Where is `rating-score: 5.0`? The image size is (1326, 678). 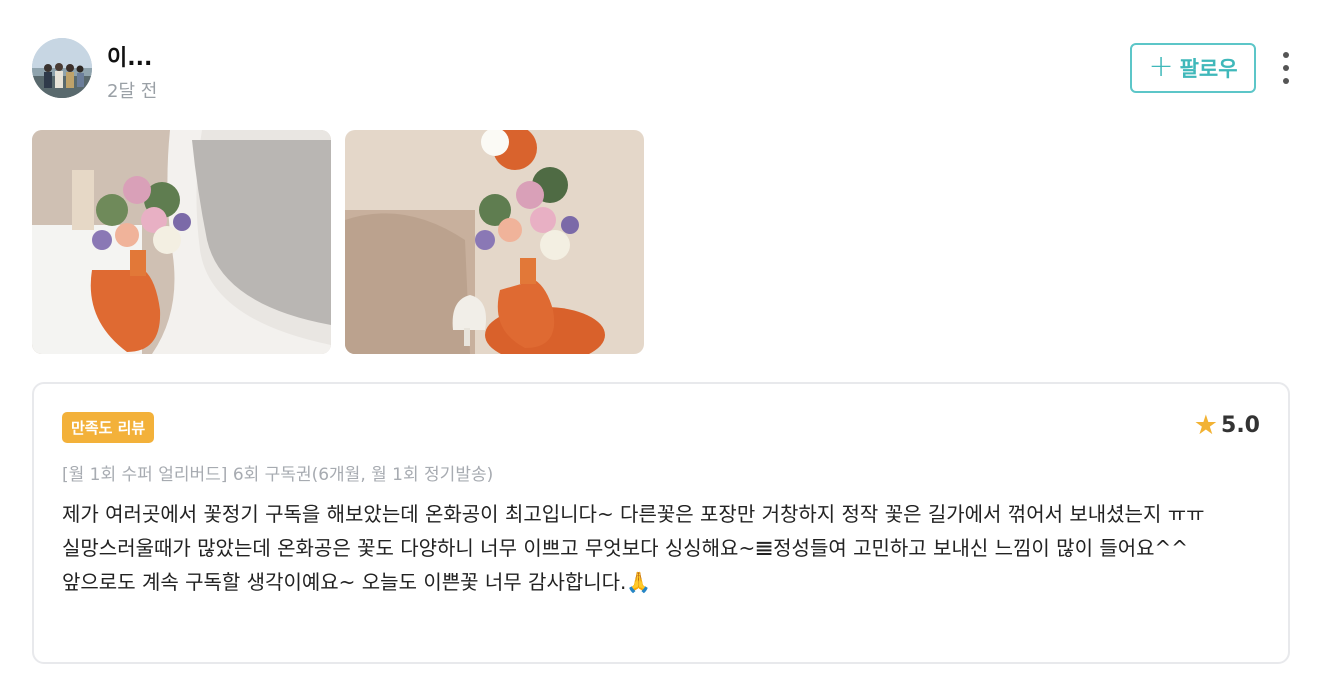 rating-score: 5.0 is located at coordinates (1240, 425).